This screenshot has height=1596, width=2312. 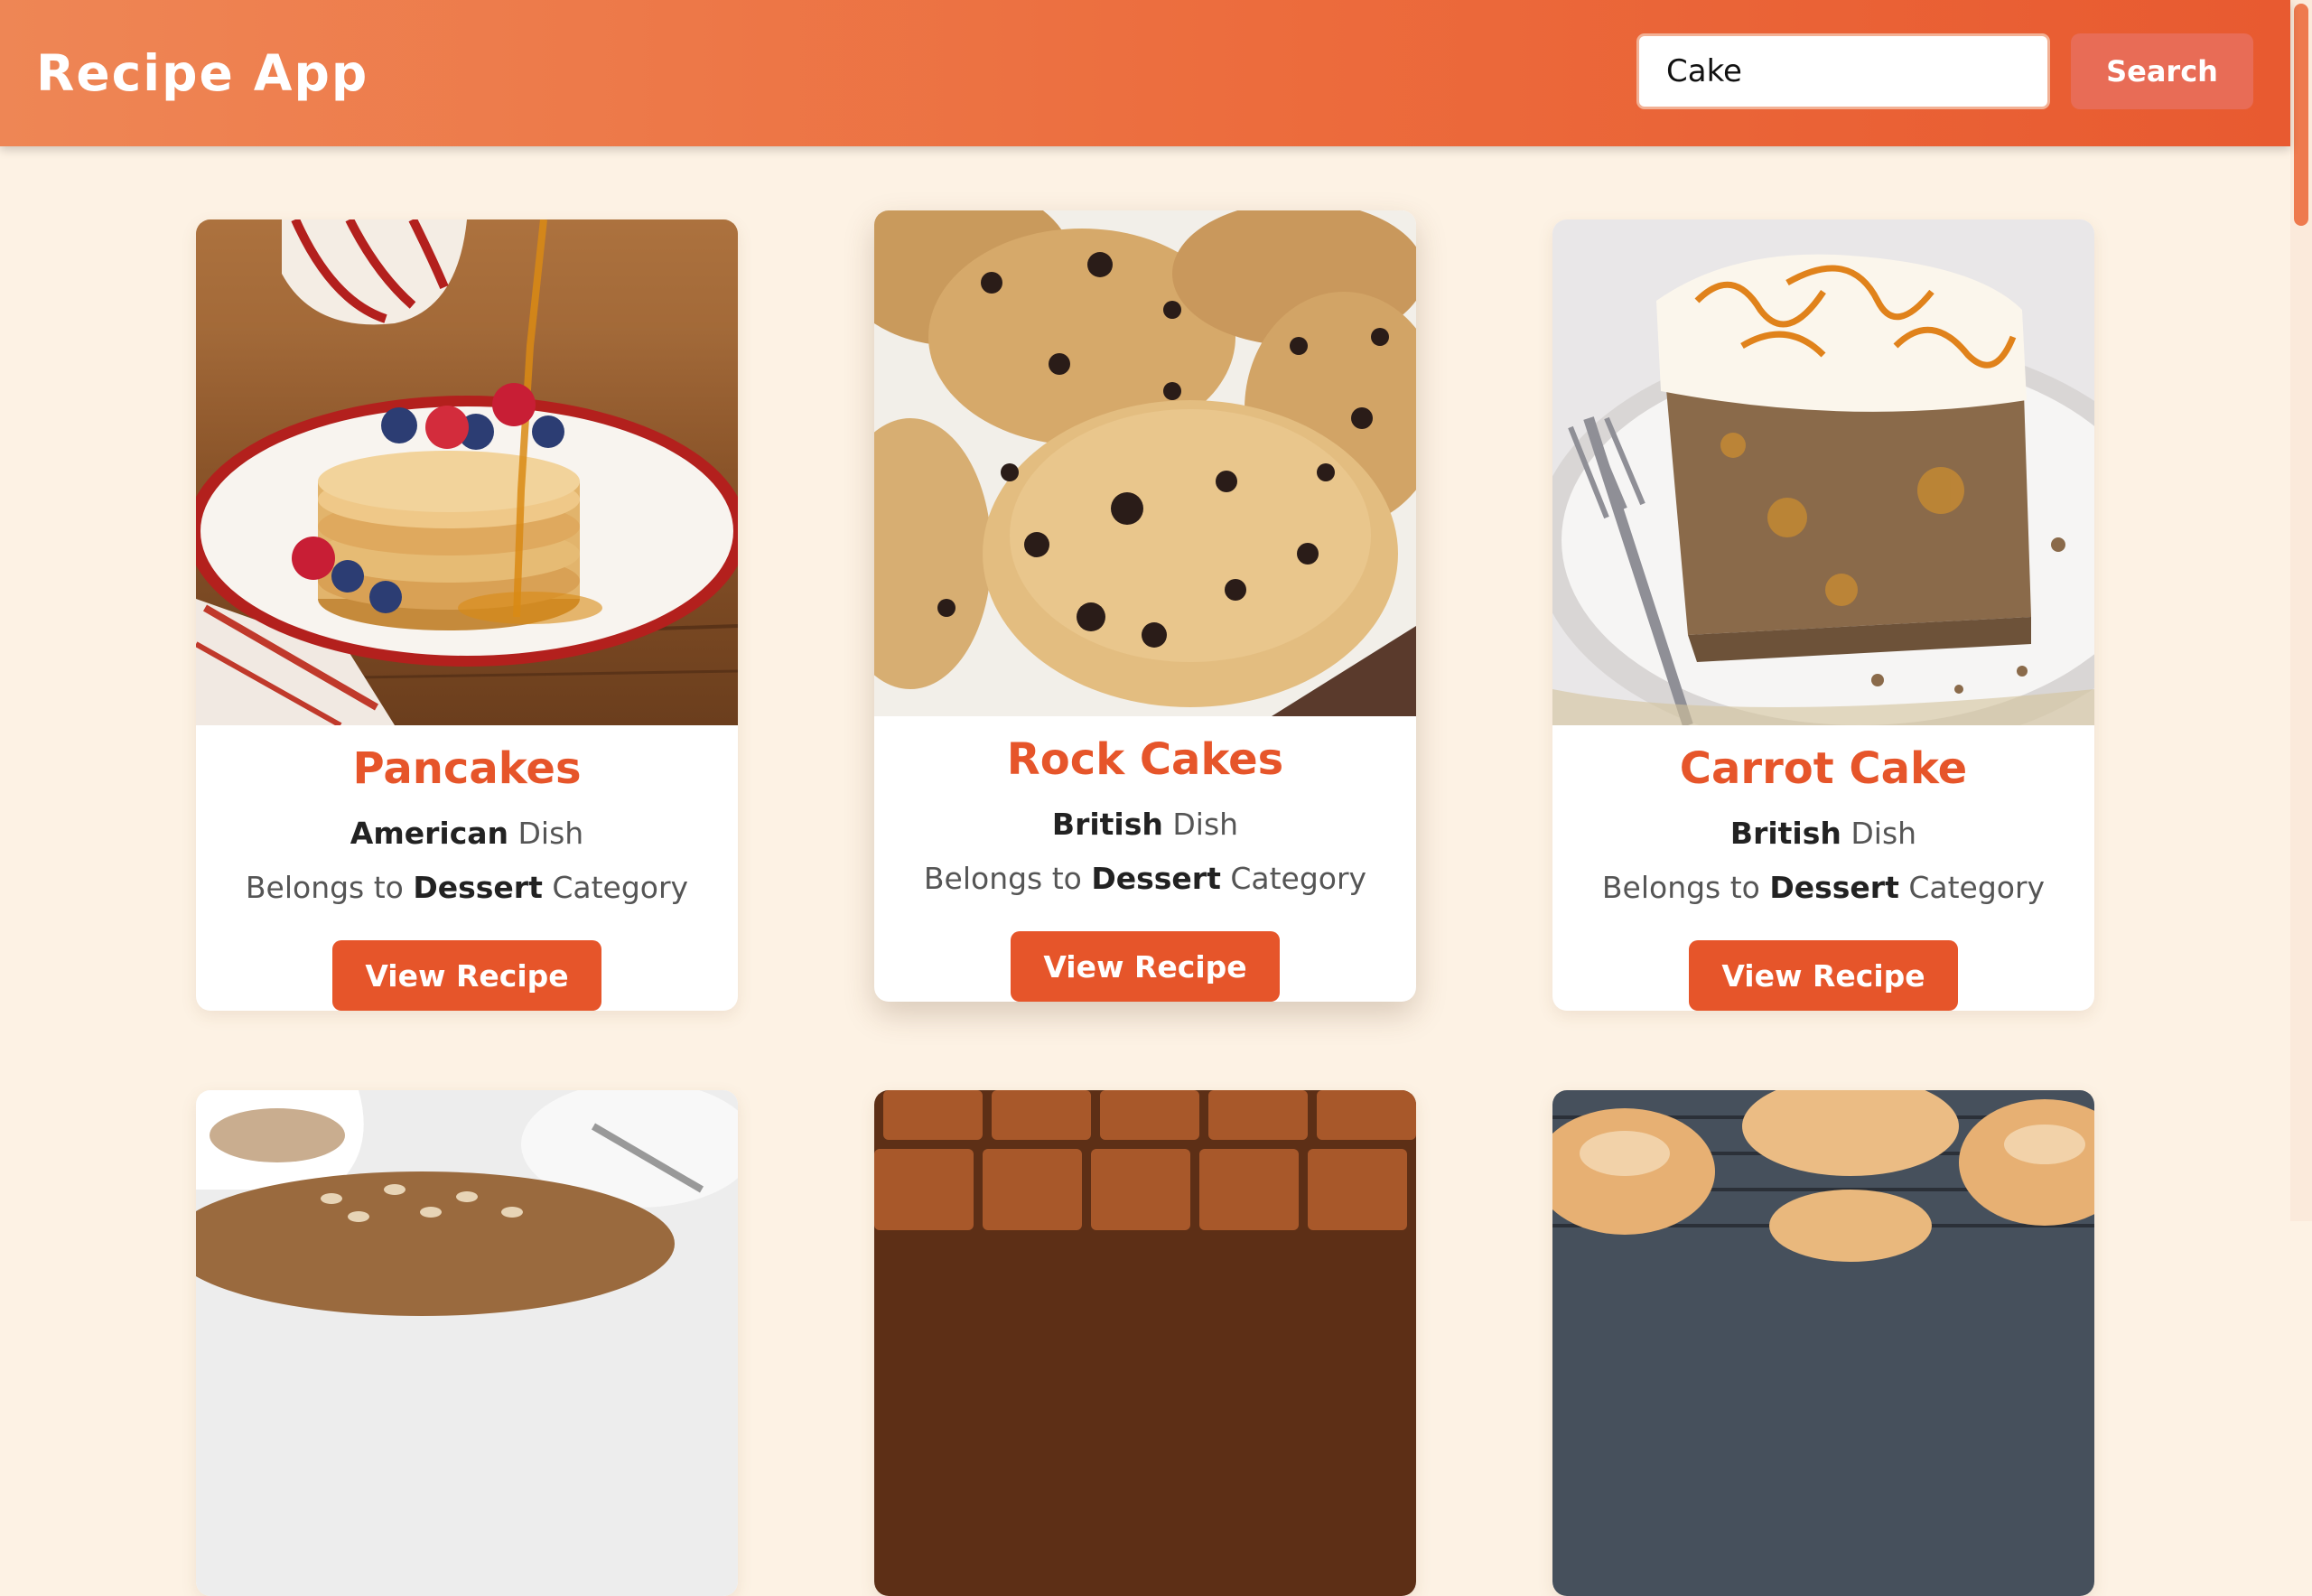 What do you see at coordinates (202, 73) in the screenshot?
I see `app-title: Recipe App` at bounding box center [202, 73].